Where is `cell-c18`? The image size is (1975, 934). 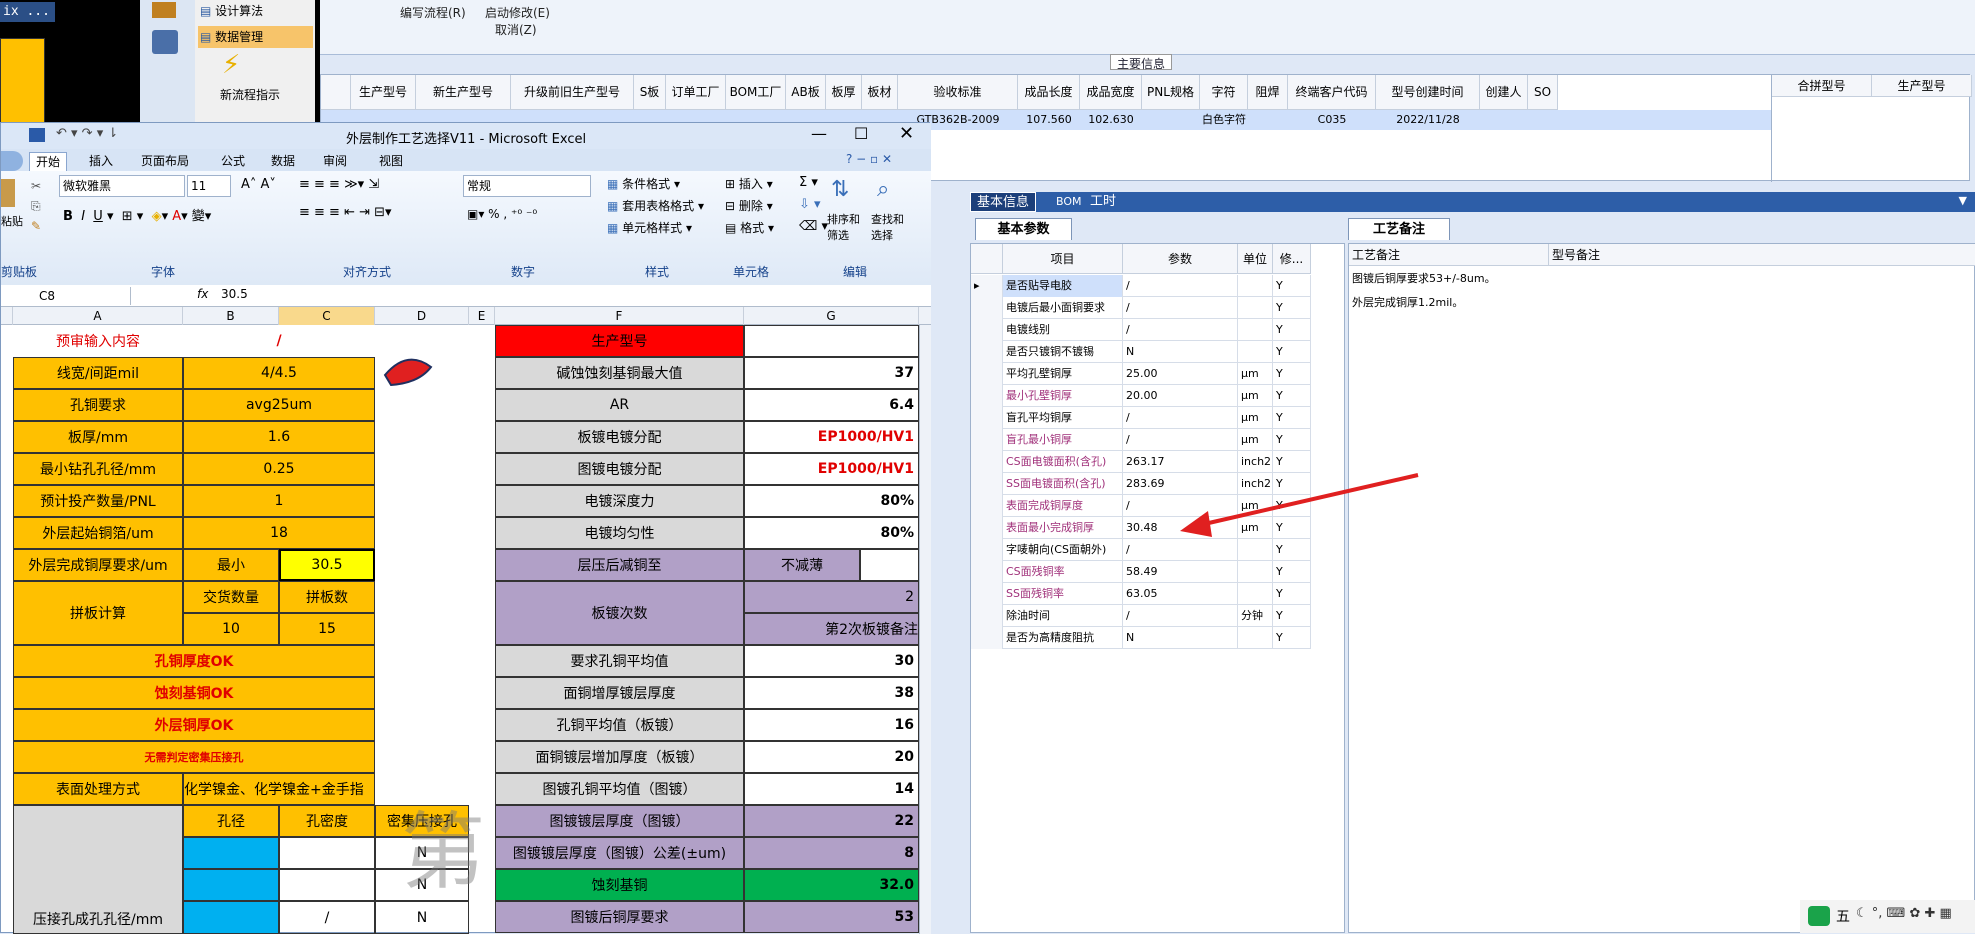
cell-c18 is located at coordinates (327, 885).